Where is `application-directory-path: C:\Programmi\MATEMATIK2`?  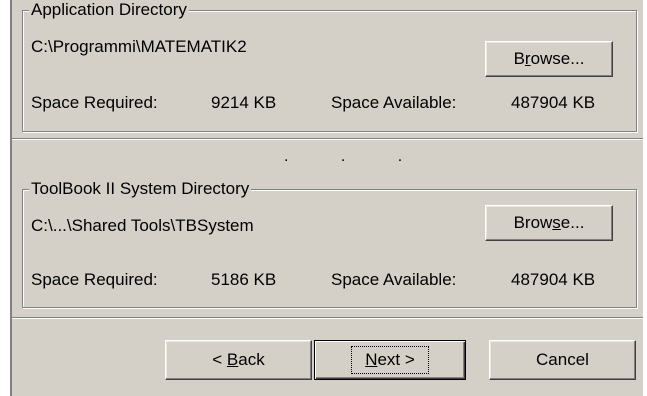
application-directory-path: C:\Programmi\MATEMATIK2 is located at coordinates (139, 46).